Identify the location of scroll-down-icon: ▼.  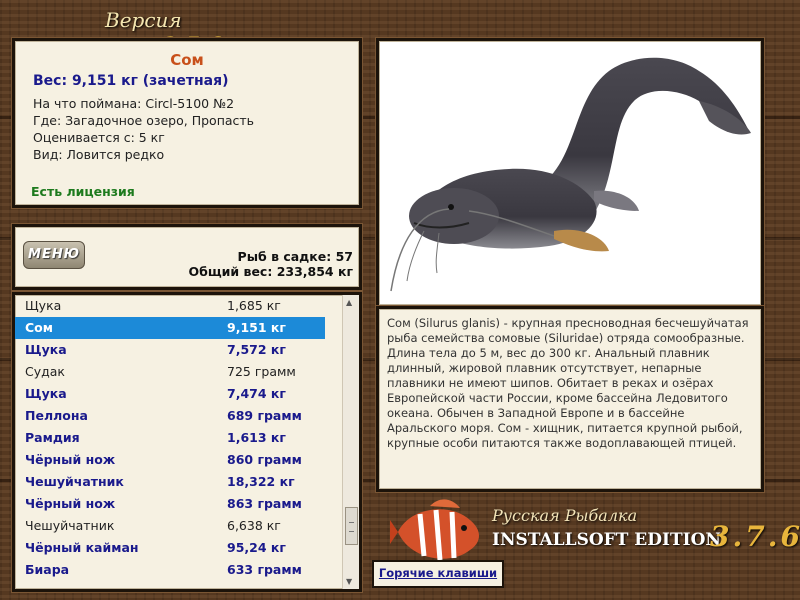
(349, 581).